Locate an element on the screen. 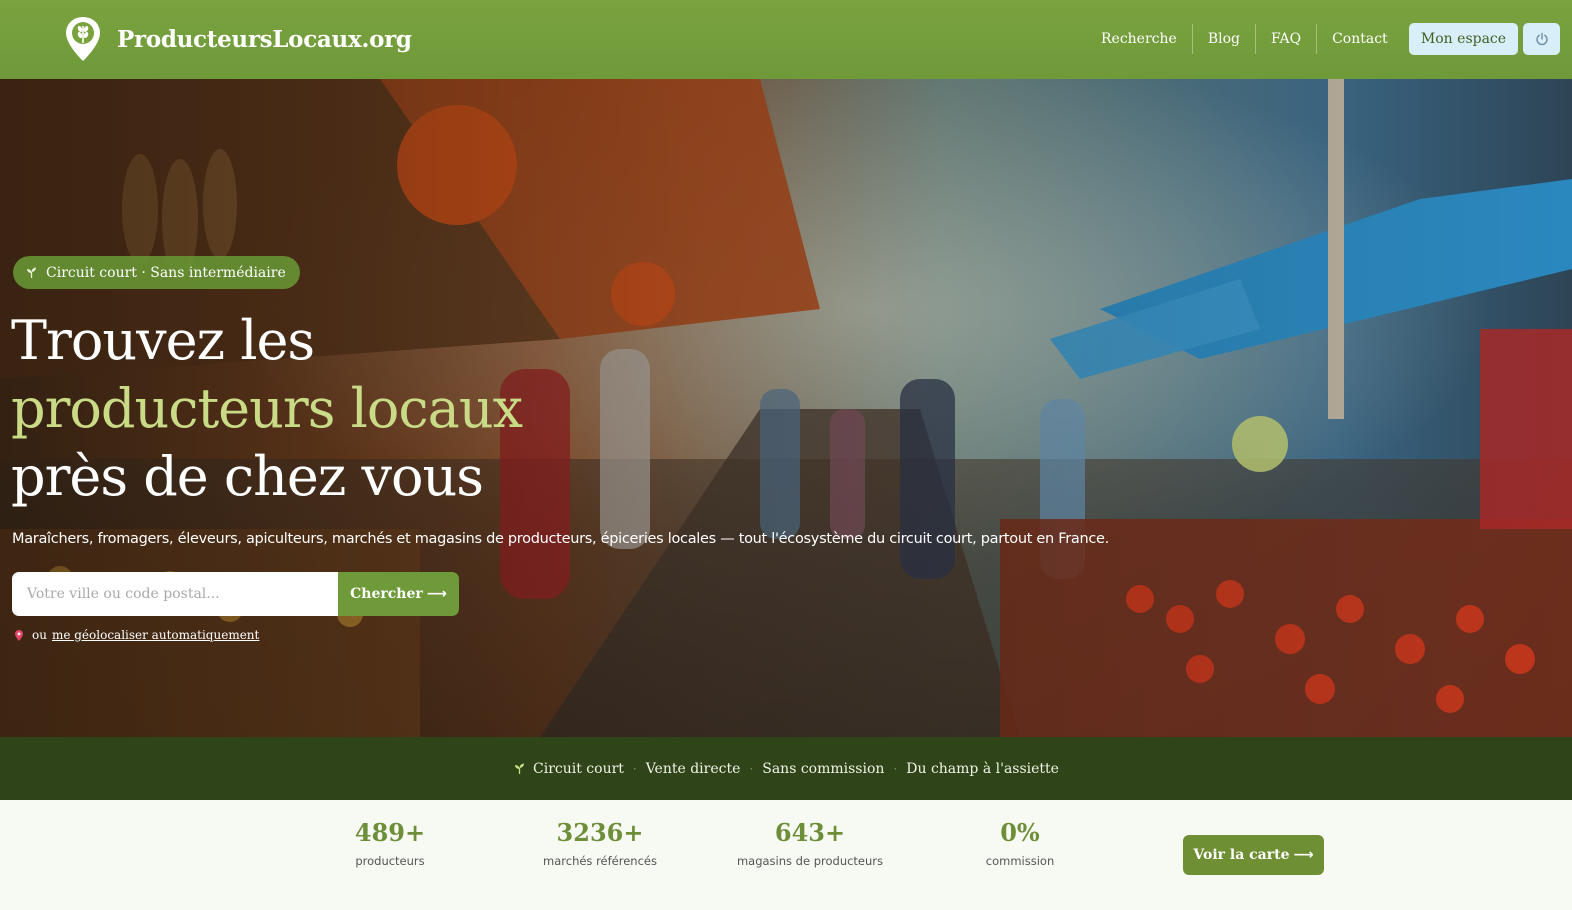  stat-label: marchés référencés is located at coordinates (600, 861).